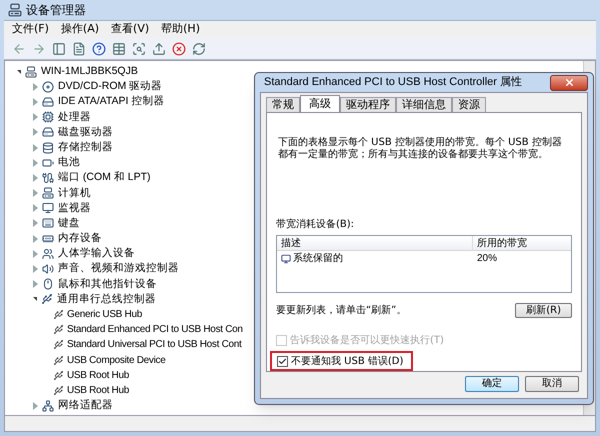 This screenshot has width=600, height=436. I want to click on table-cell-text: 20%, so click(487, 259).